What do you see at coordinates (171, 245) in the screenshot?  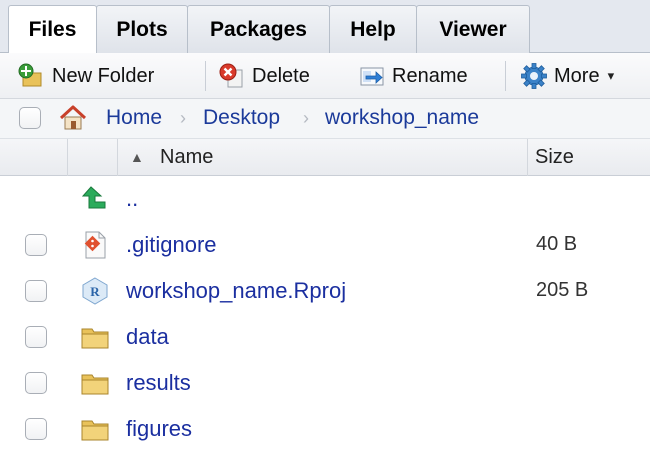 I see `file-name-link: .gitignore` at bounding box center [171, 245].